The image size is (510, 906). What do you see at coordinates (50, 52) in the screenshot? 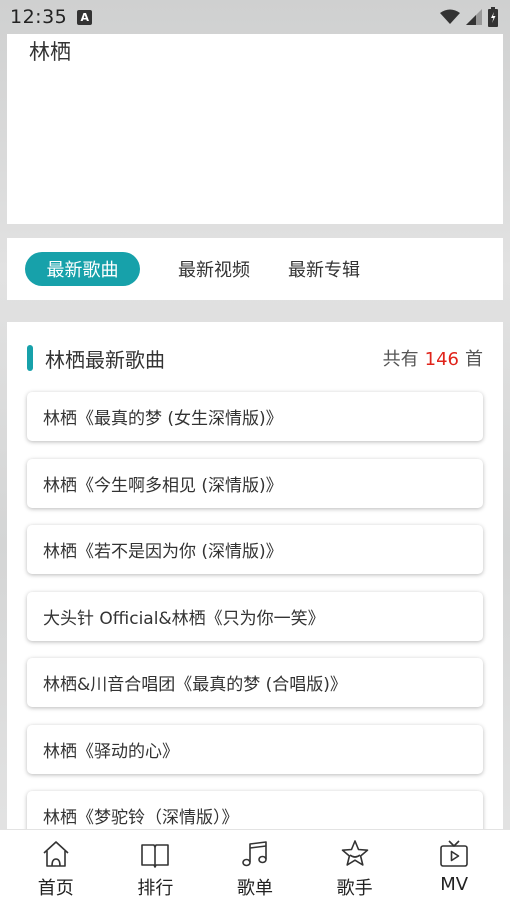
I see `artist-name: 林栖` at bounding box center [50, 52].